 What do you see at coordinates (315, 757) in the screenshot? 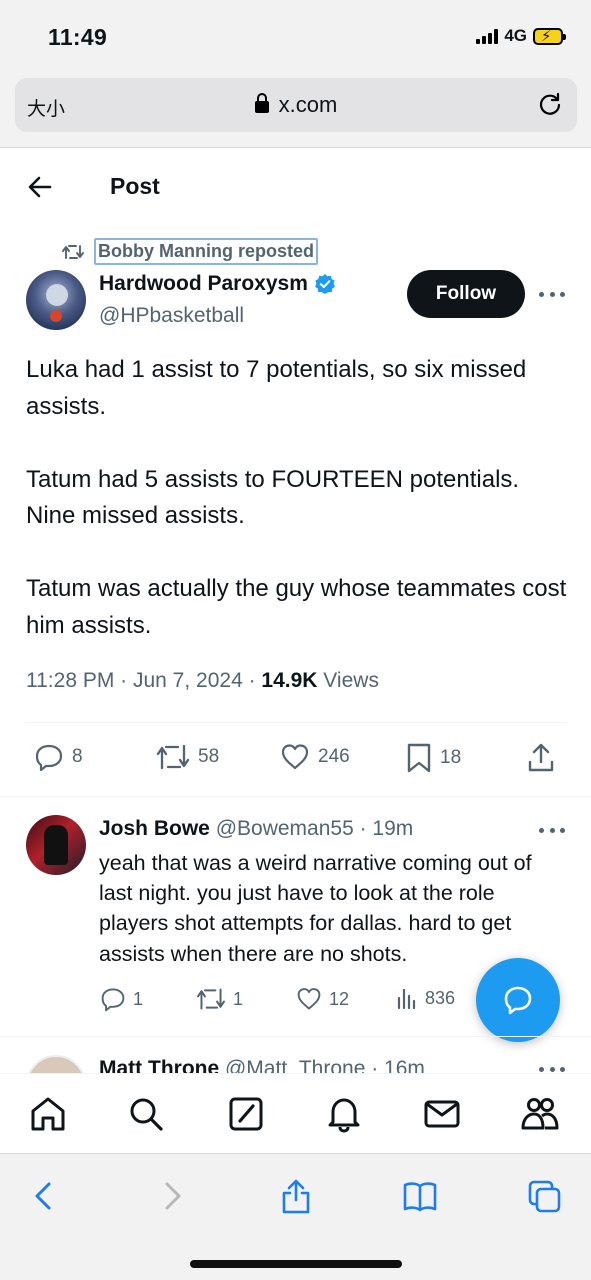
I see `like-button: 246` at bounding box center [315, 757].